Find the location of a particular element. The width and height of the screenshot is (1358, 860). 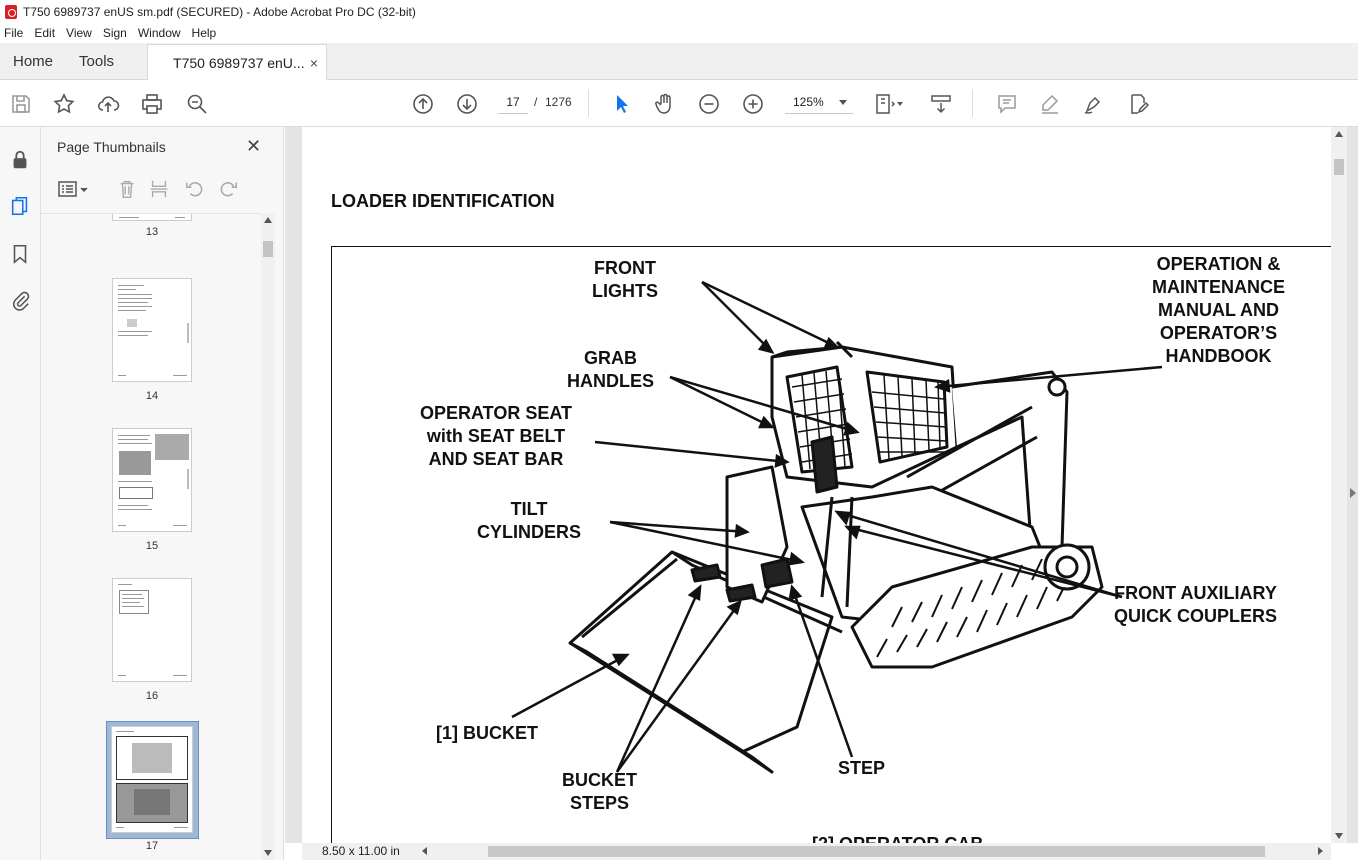

callout-front-auxiliary: FRONT AUXILIARY QUICK COUPLERS is located at coordinates (1196, 604).